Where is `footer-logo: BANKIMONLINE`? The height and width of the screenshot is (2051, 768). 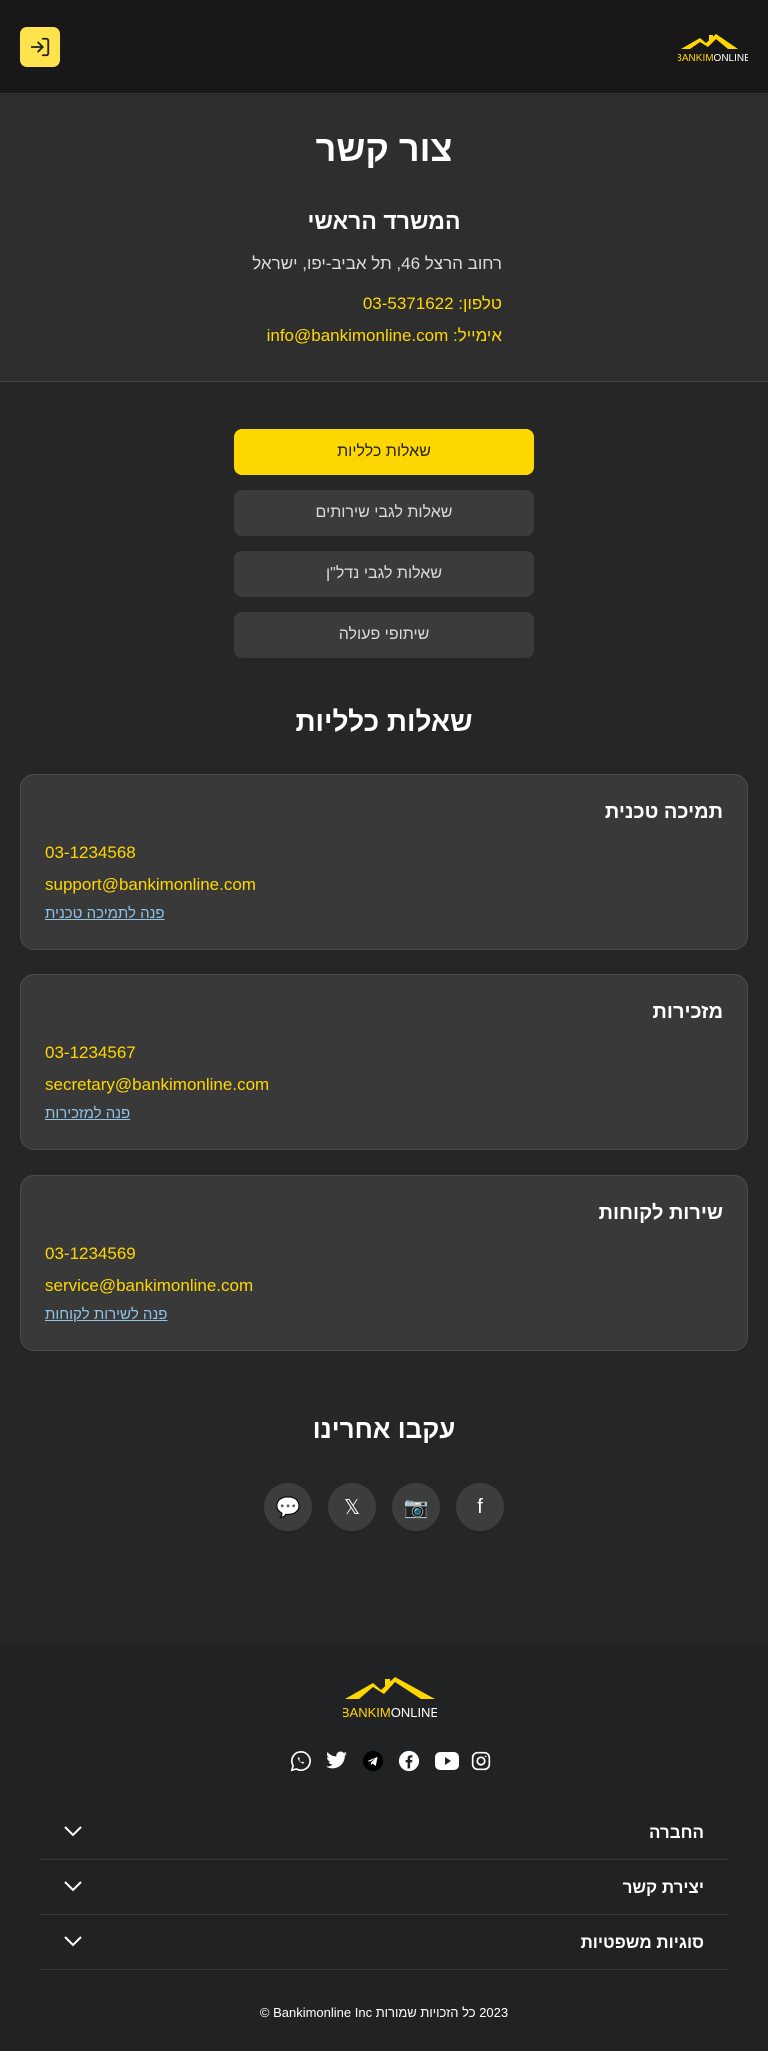 footer-logo: BANKIMONLINE is located at coordinates (390, 1697).